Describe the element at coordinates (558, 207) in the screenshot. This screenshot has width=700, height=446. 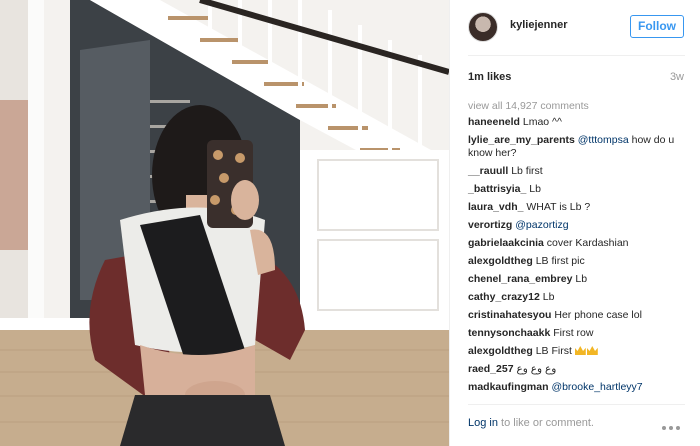
I see `comment-text: WHAT is Lb ?` at that location.